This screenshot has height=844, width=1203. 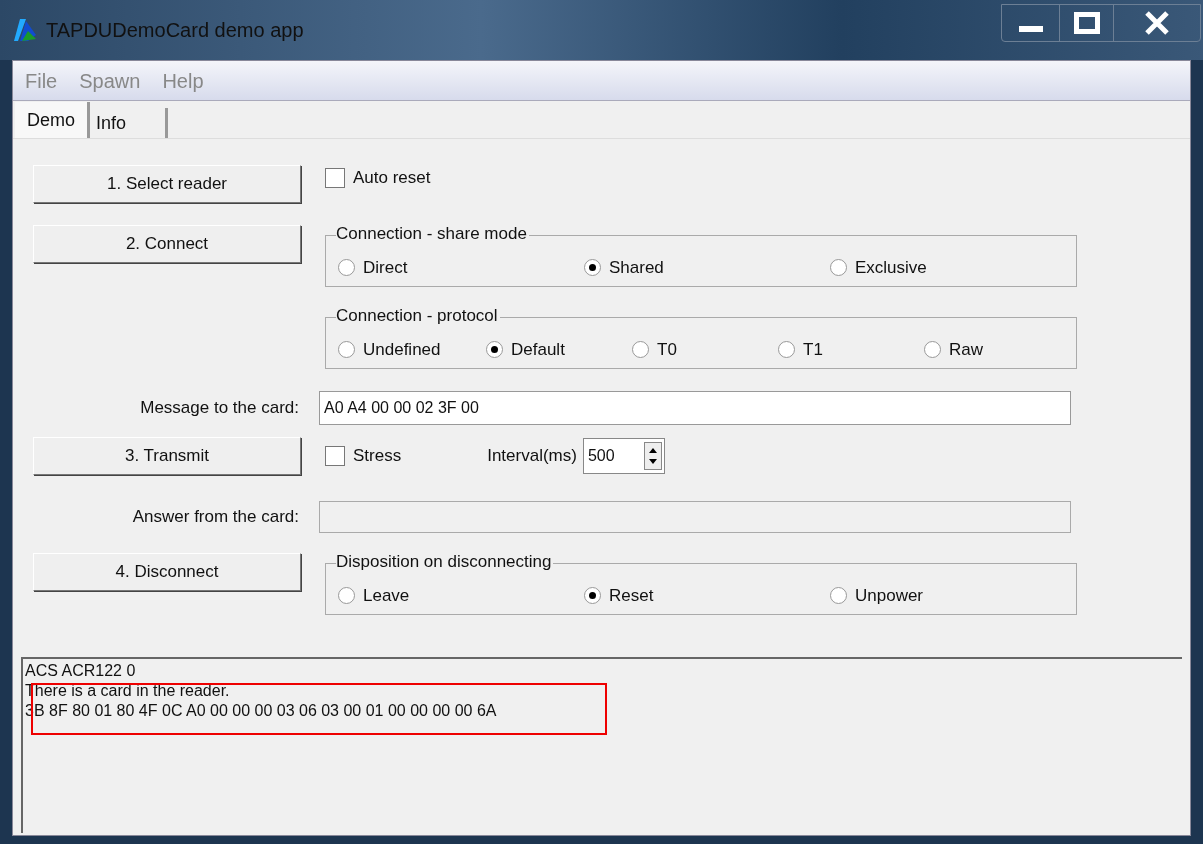 What do you see at coordinates (167, 572) in the screenshot?
I see `command-button: 4. Disconnect` at bounding box center [167, 572].